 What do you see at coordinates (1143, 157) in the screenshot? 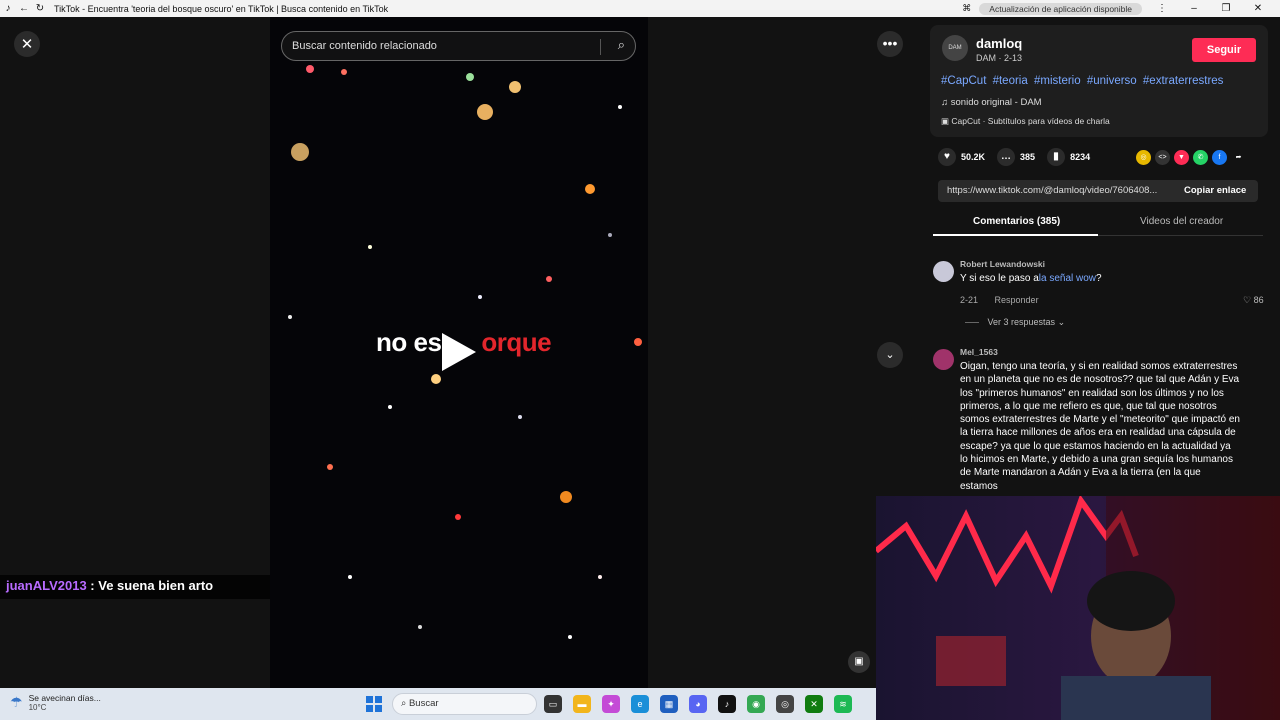
I see `coin-icon: ◎` at bounding box center [1143, 157].